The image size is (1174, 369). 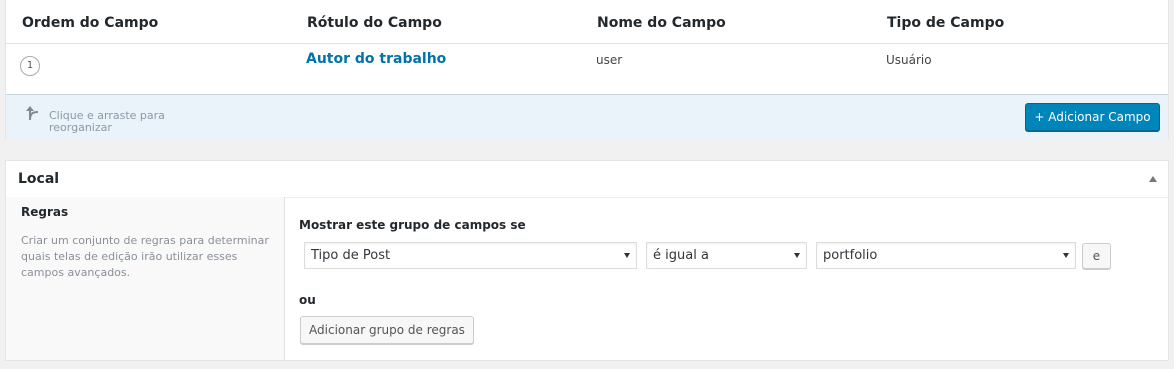 What do you see at coordinates (412, 225) in the screenshot?
I see `show-if-label: Mostrar este grupo de campos se` at bounding box center [412, 225].